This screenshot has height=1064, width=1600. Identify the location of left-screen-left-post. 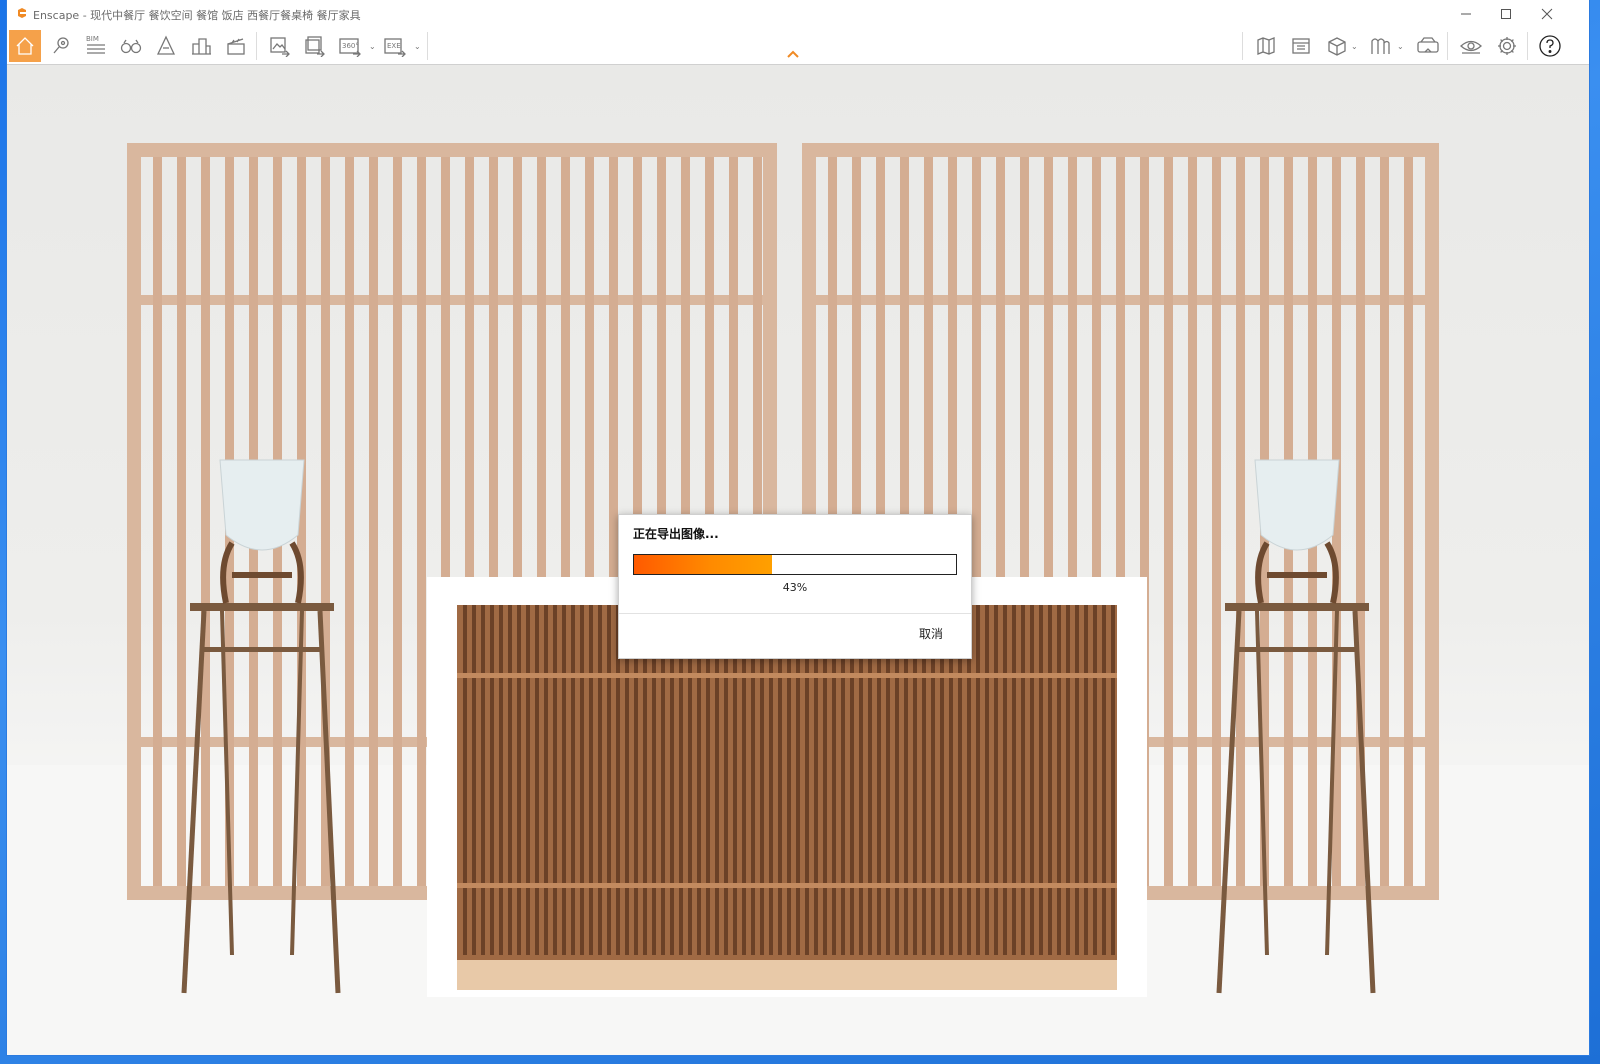
(134, 521).